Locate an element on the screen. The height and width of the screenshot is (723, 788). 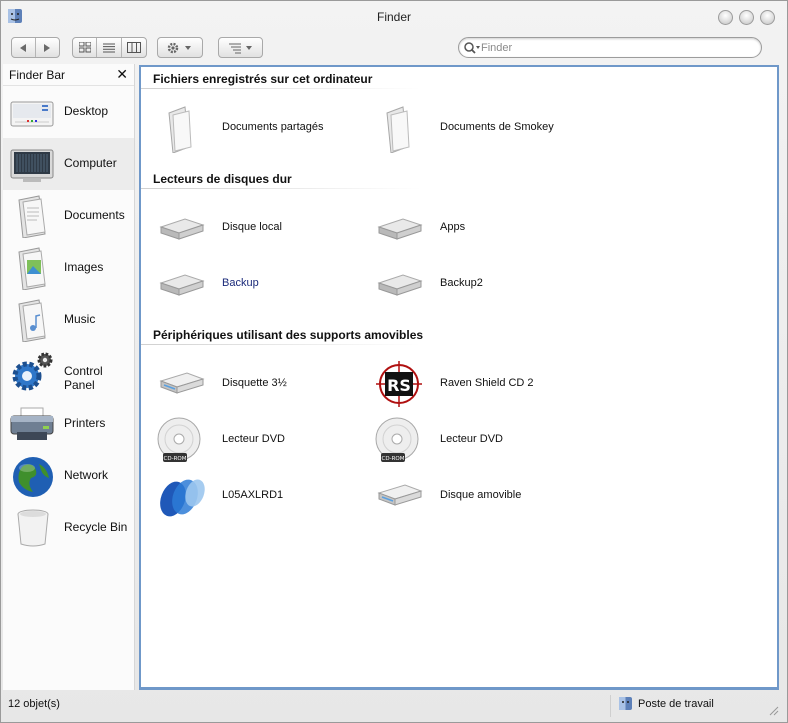
folder-item-shared-documents: Documents partagés is located at coordinates (260, 128).